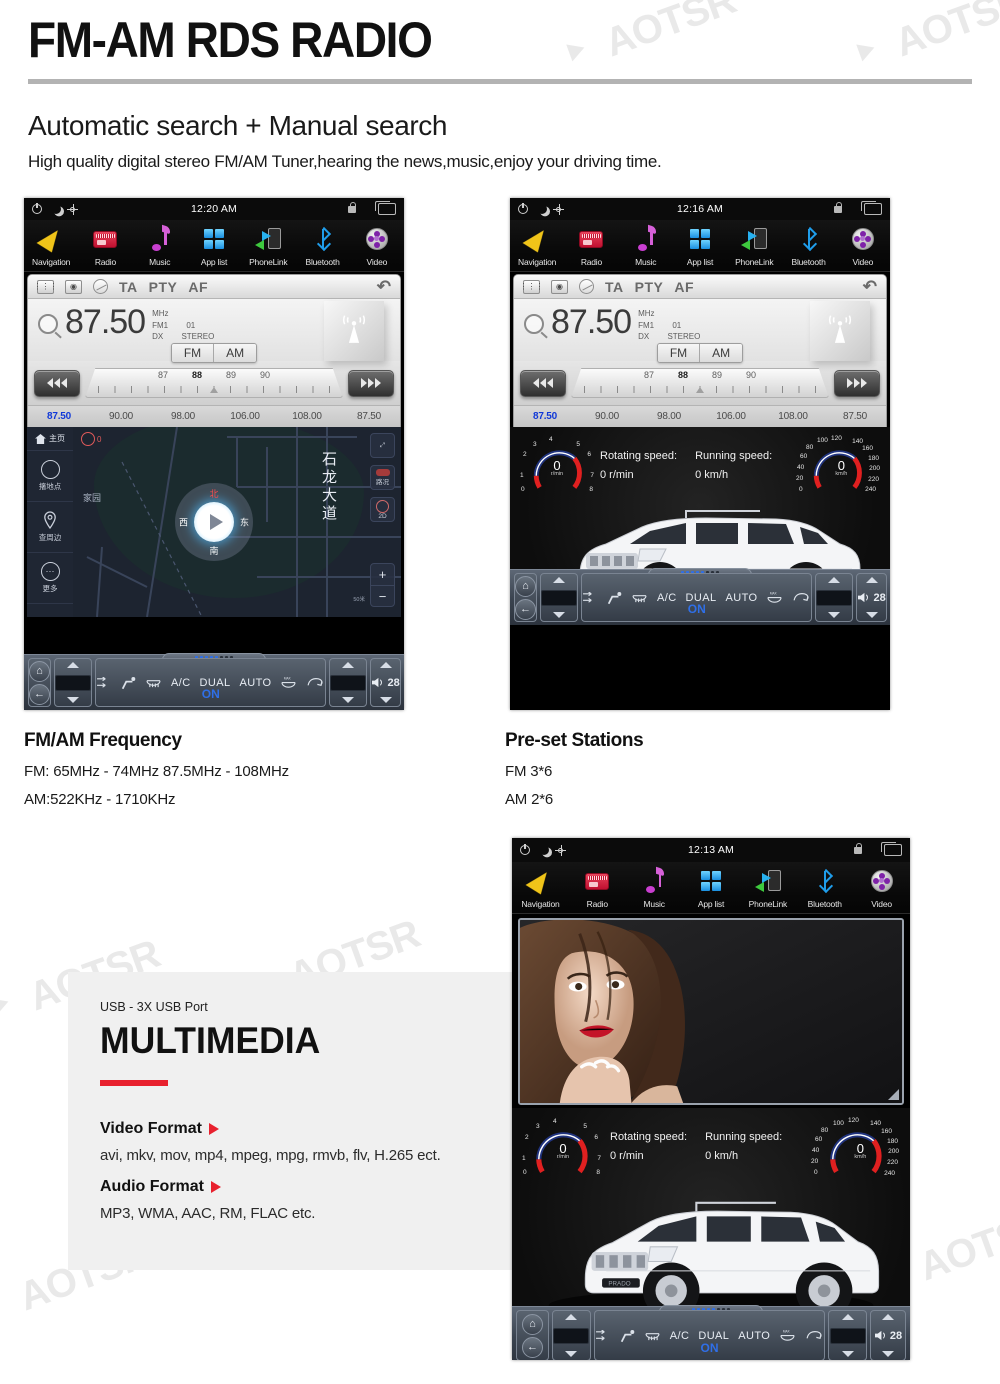 This screenshot has height=1384, width=1000. Describe the element at coordinates (50, 476) in the screenshot. I see `map-sidebar-item-search: 撦地点` at that location.